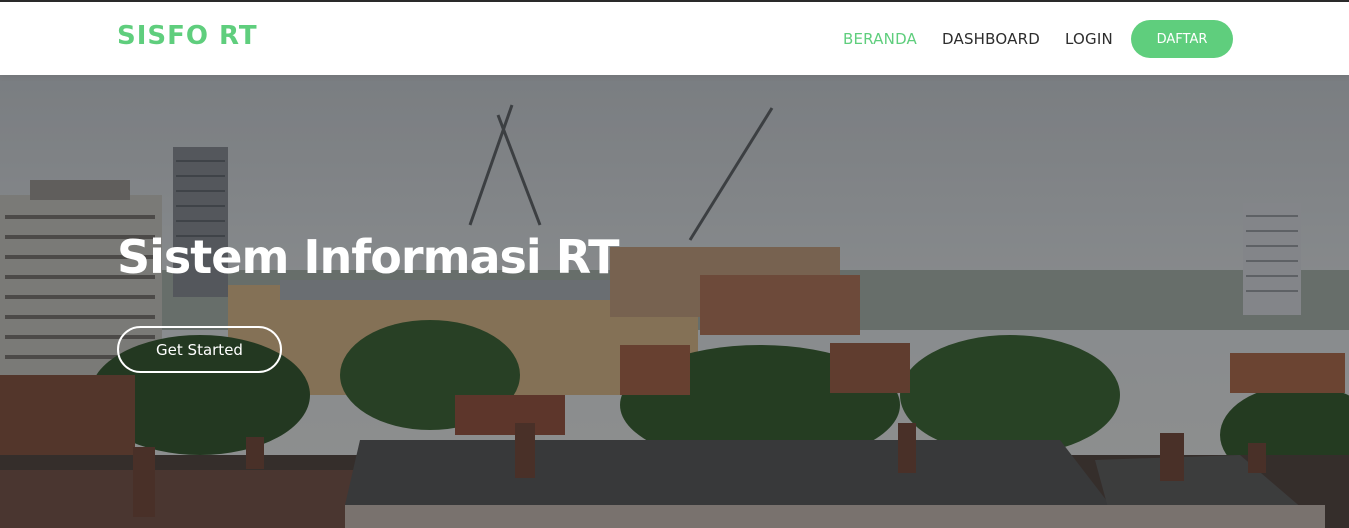 Image resolution: width=1349 pixels, height=528 pixels. Describe the element at coordinates (991, 39) in the screenshot. I see `nav-link-dashboard: DASHBOARD` at that location.